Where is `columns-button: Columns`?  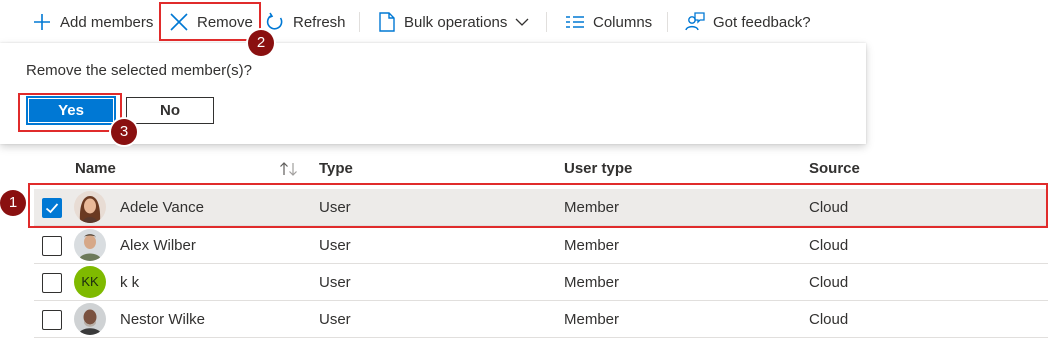 columns-button: Columns is located at coordinates (608, 22).